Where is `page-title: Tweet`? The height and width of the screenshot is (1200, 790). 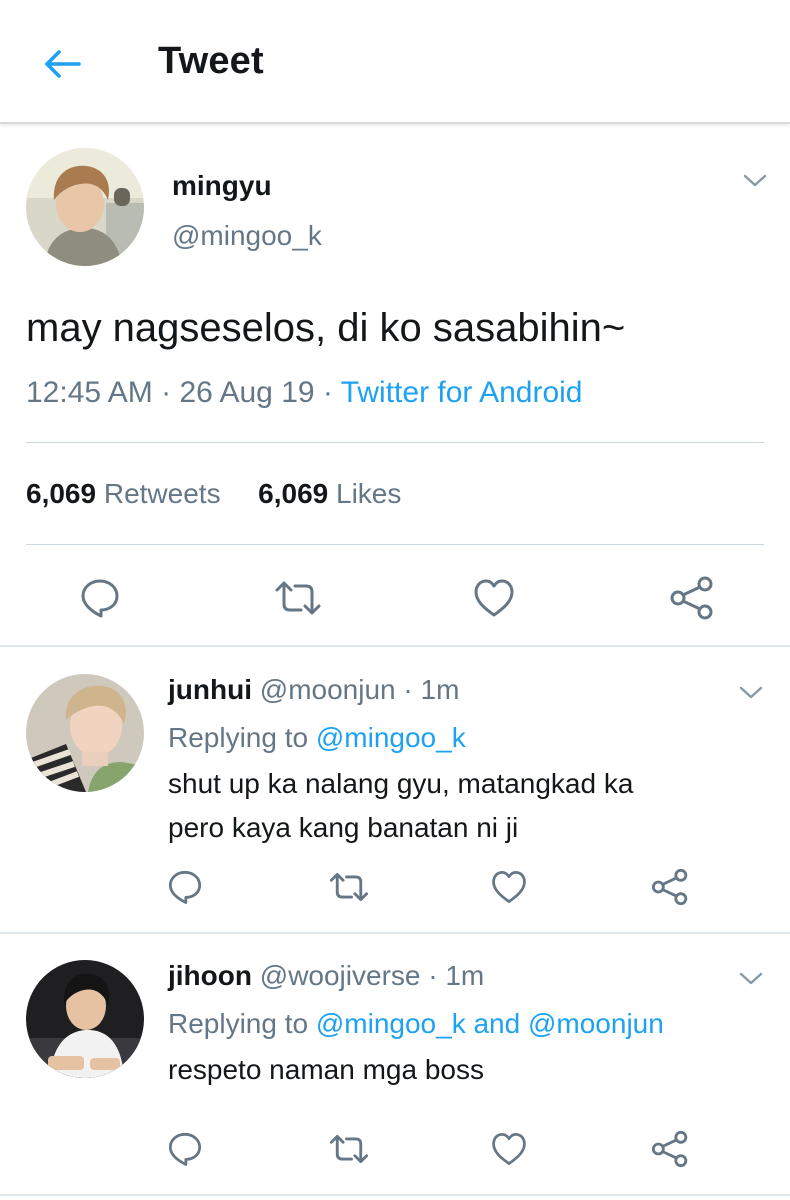
page-title: Tweet is located at coordinates (211, 61).